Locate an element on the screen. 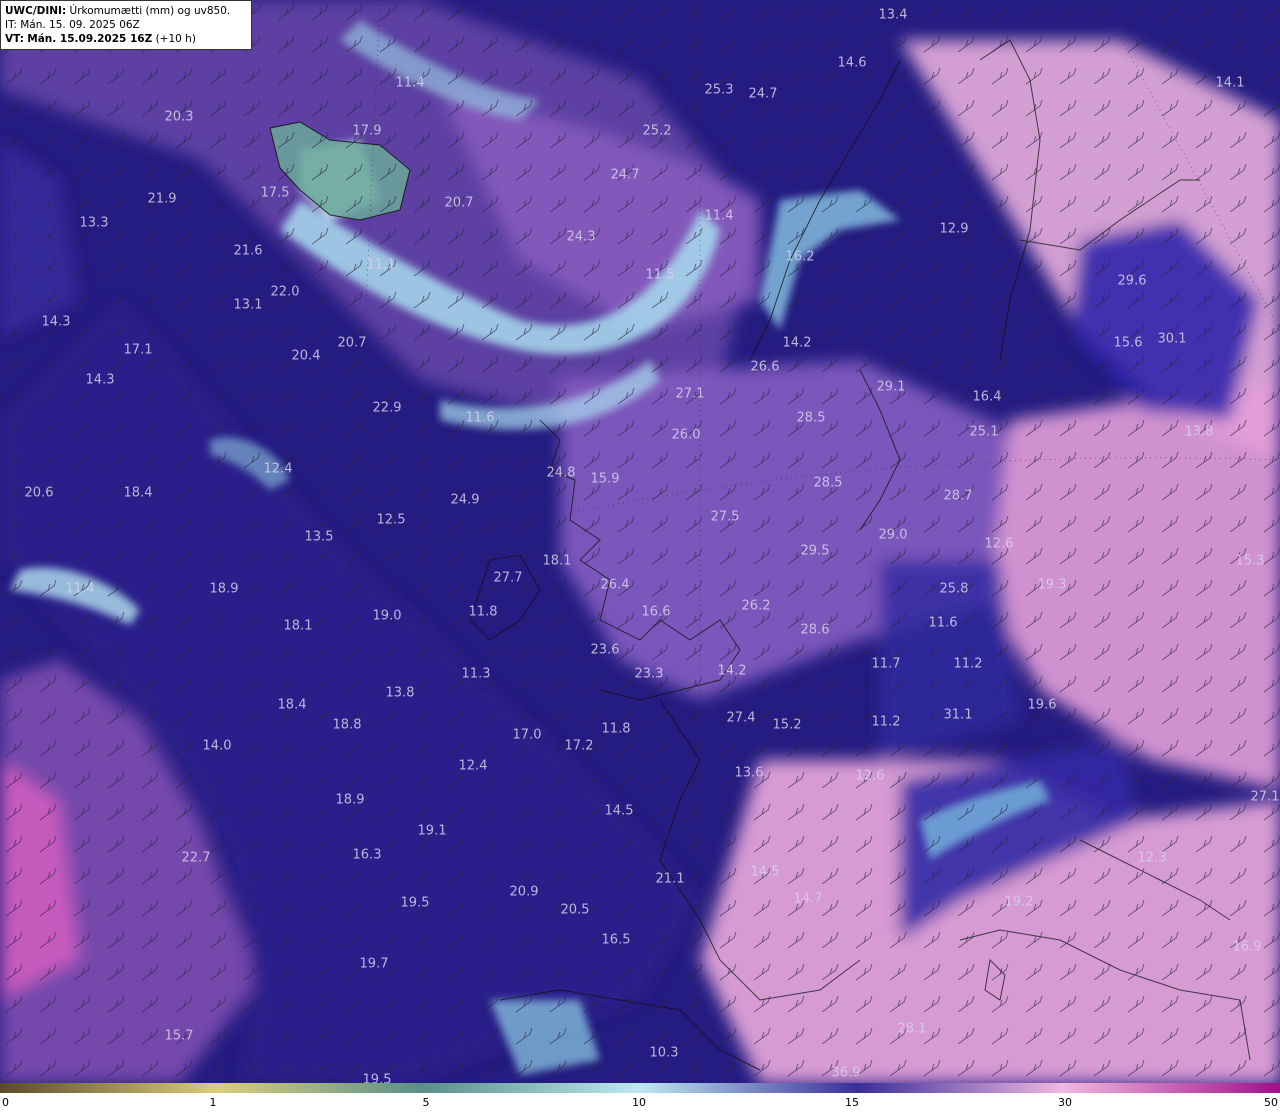  precip-value-label: 15.3 is located at coordinates (1250, 561).